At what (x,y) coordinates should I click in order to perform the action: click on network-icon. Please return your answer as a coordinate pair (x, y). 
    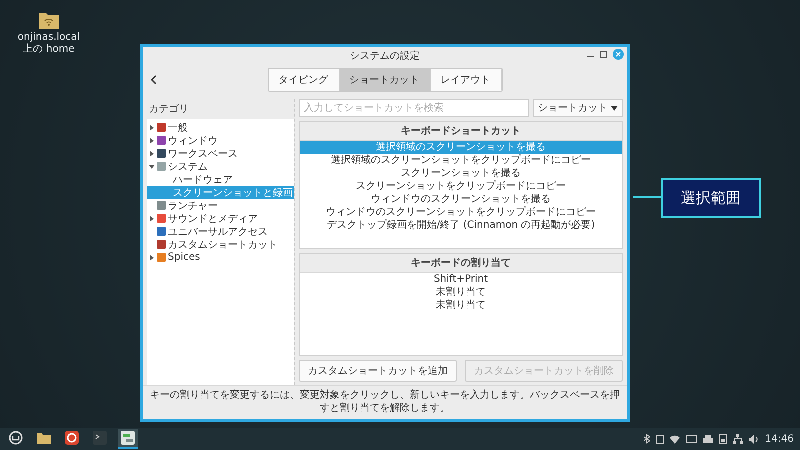
    Looking at the image, I should click on (738, 439).